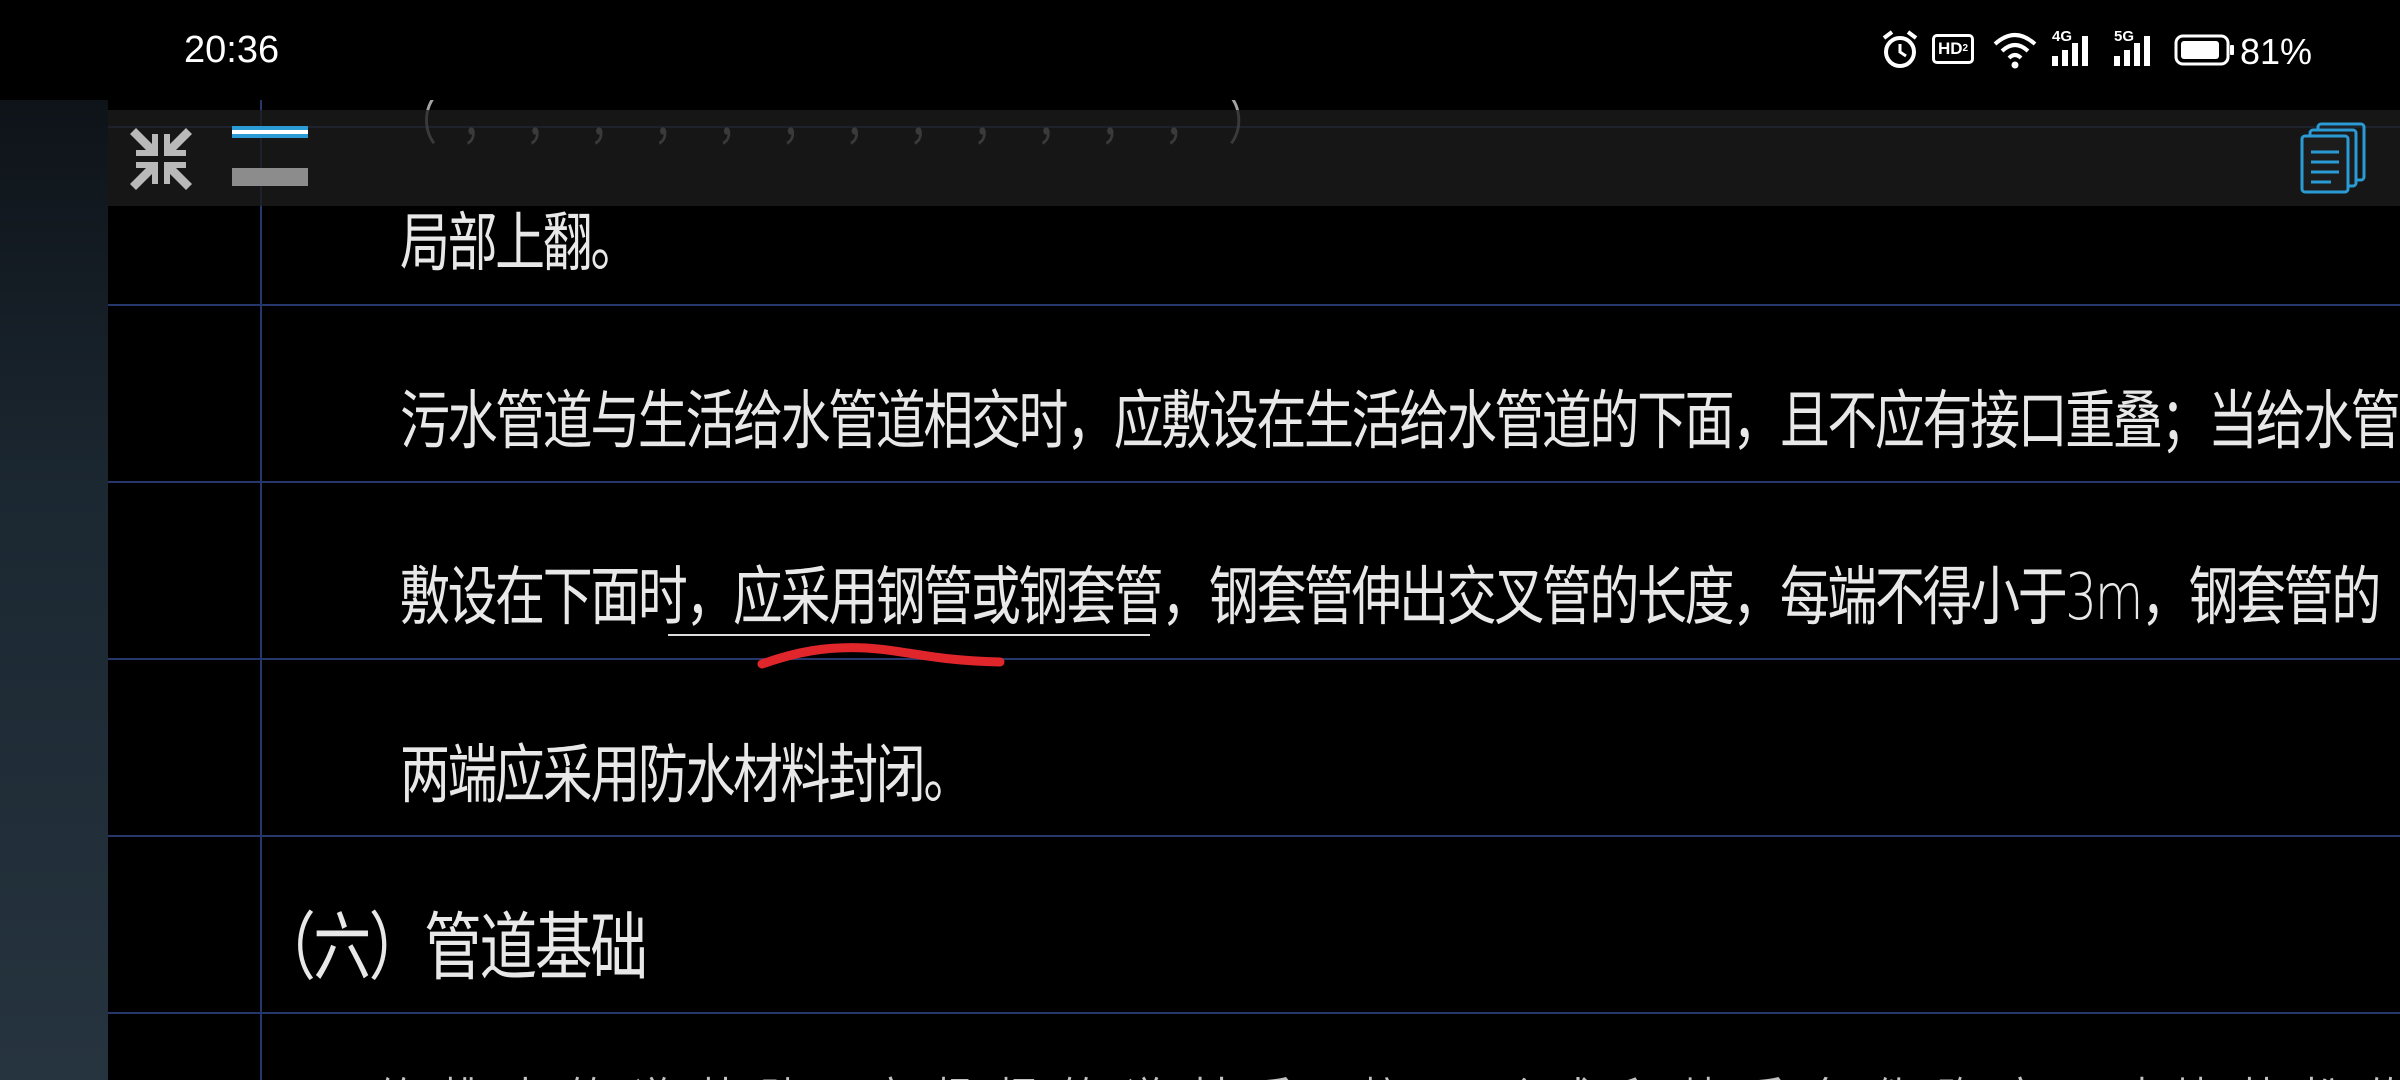  What do you see at coordinates (1900, 49) in the screenshot?
I see `alarm-icon` at bounding box center [1900, 49].